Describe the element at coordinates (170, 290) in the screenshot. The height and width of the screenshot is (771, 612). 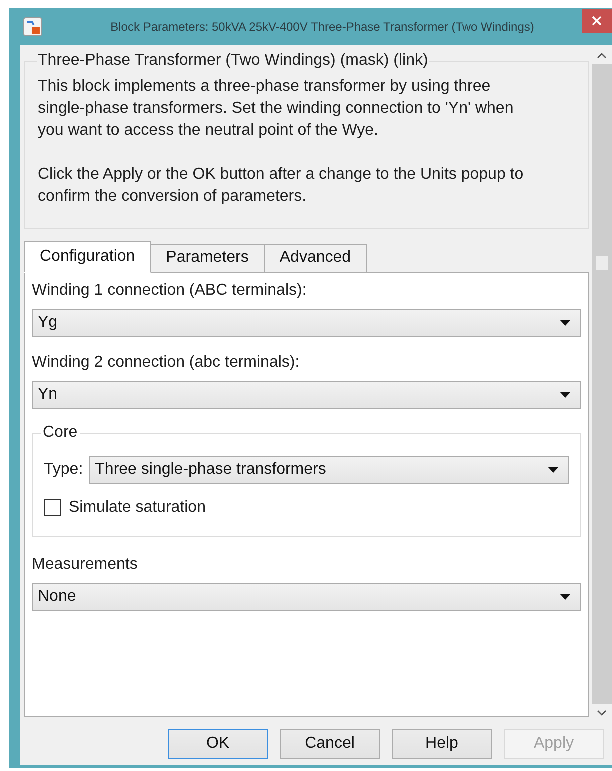
I see `field-label: Winding 1 connection (ABC terminals):` at that location.